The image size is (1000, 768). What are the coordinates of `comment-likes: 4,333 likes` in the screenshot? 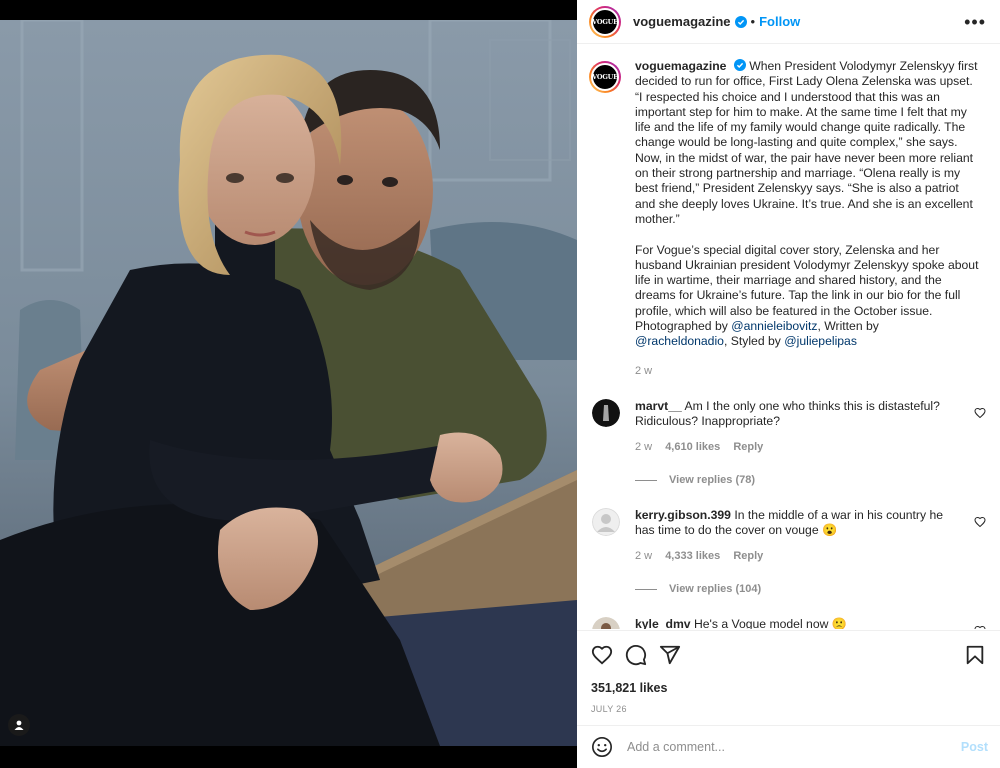 It's located at (692, 556).